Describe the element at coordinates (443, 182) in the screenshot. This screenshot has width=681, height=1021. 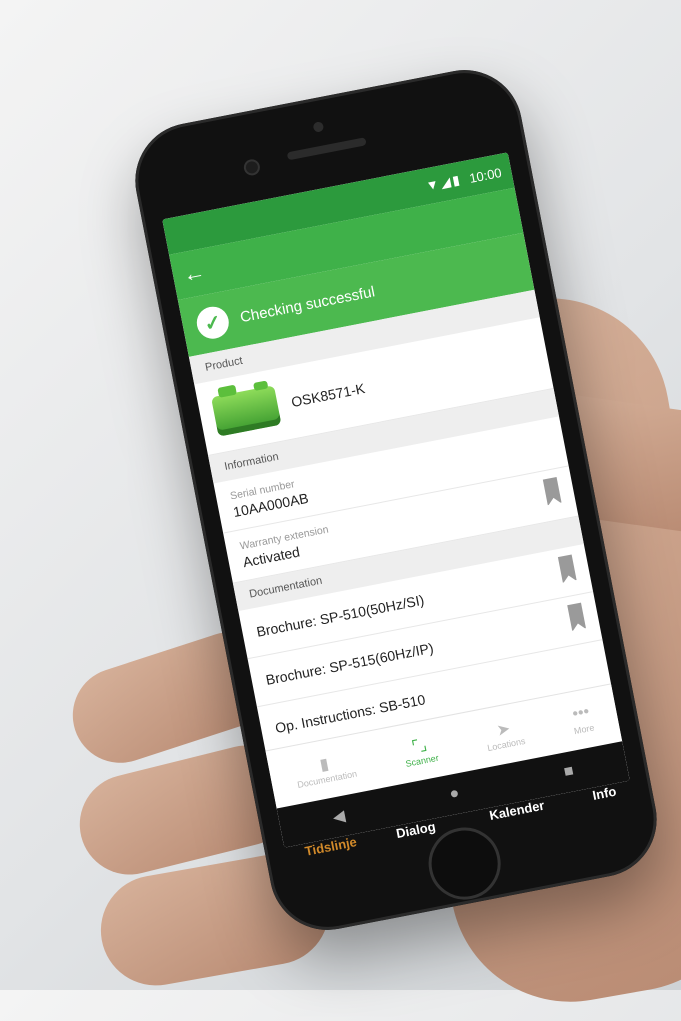
I see `status-icons: ▼◢▮` at that location.